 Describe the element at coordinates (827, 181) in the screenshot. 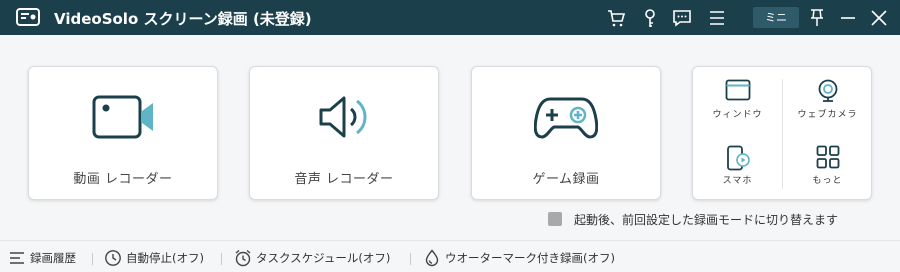

I see `more-tools-label: もっと` at that location.